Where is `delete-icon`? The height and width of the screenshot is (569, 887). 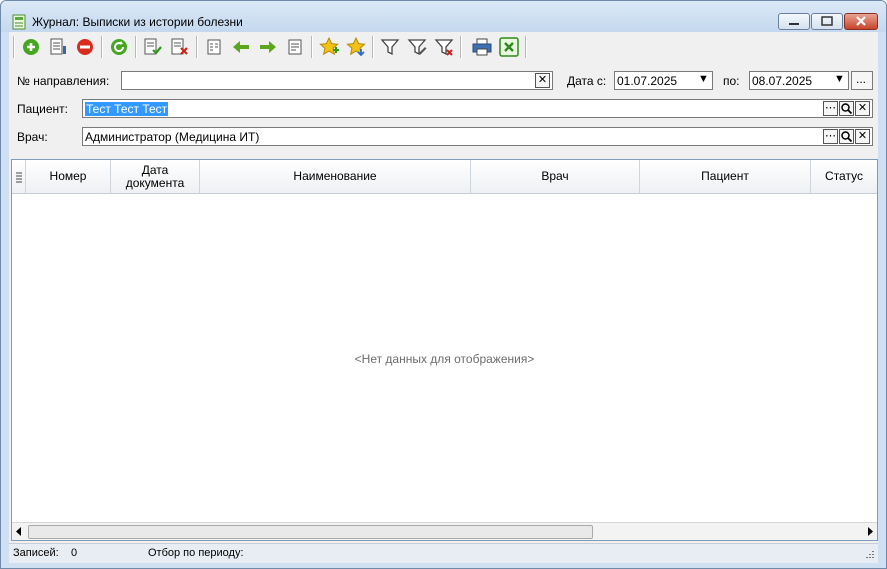 delete-icon is located at coordinates (85, 47).